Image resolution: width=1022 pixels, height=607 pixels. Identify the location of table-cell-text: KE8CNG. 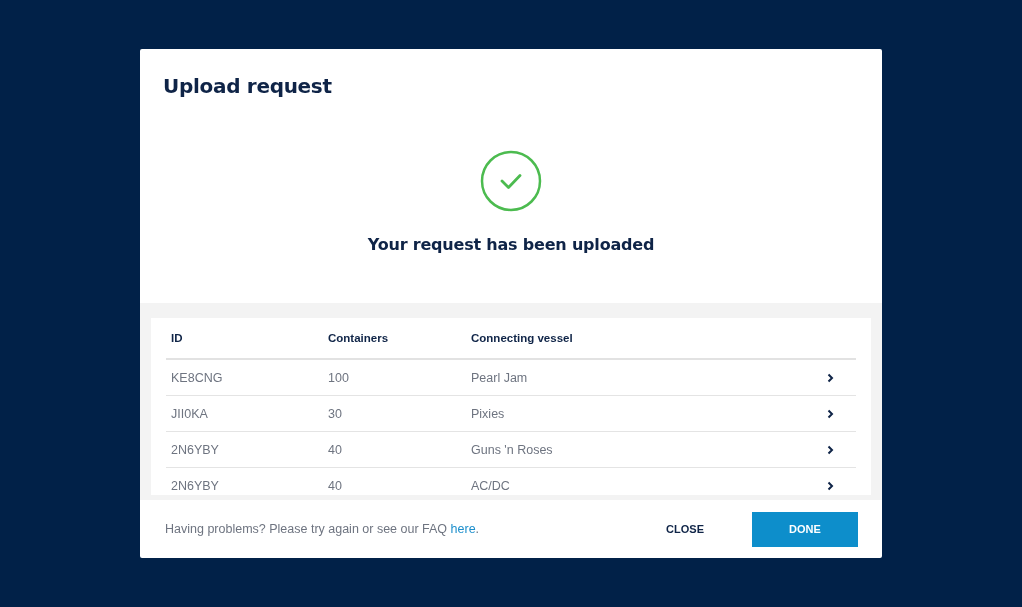
(197, 377).